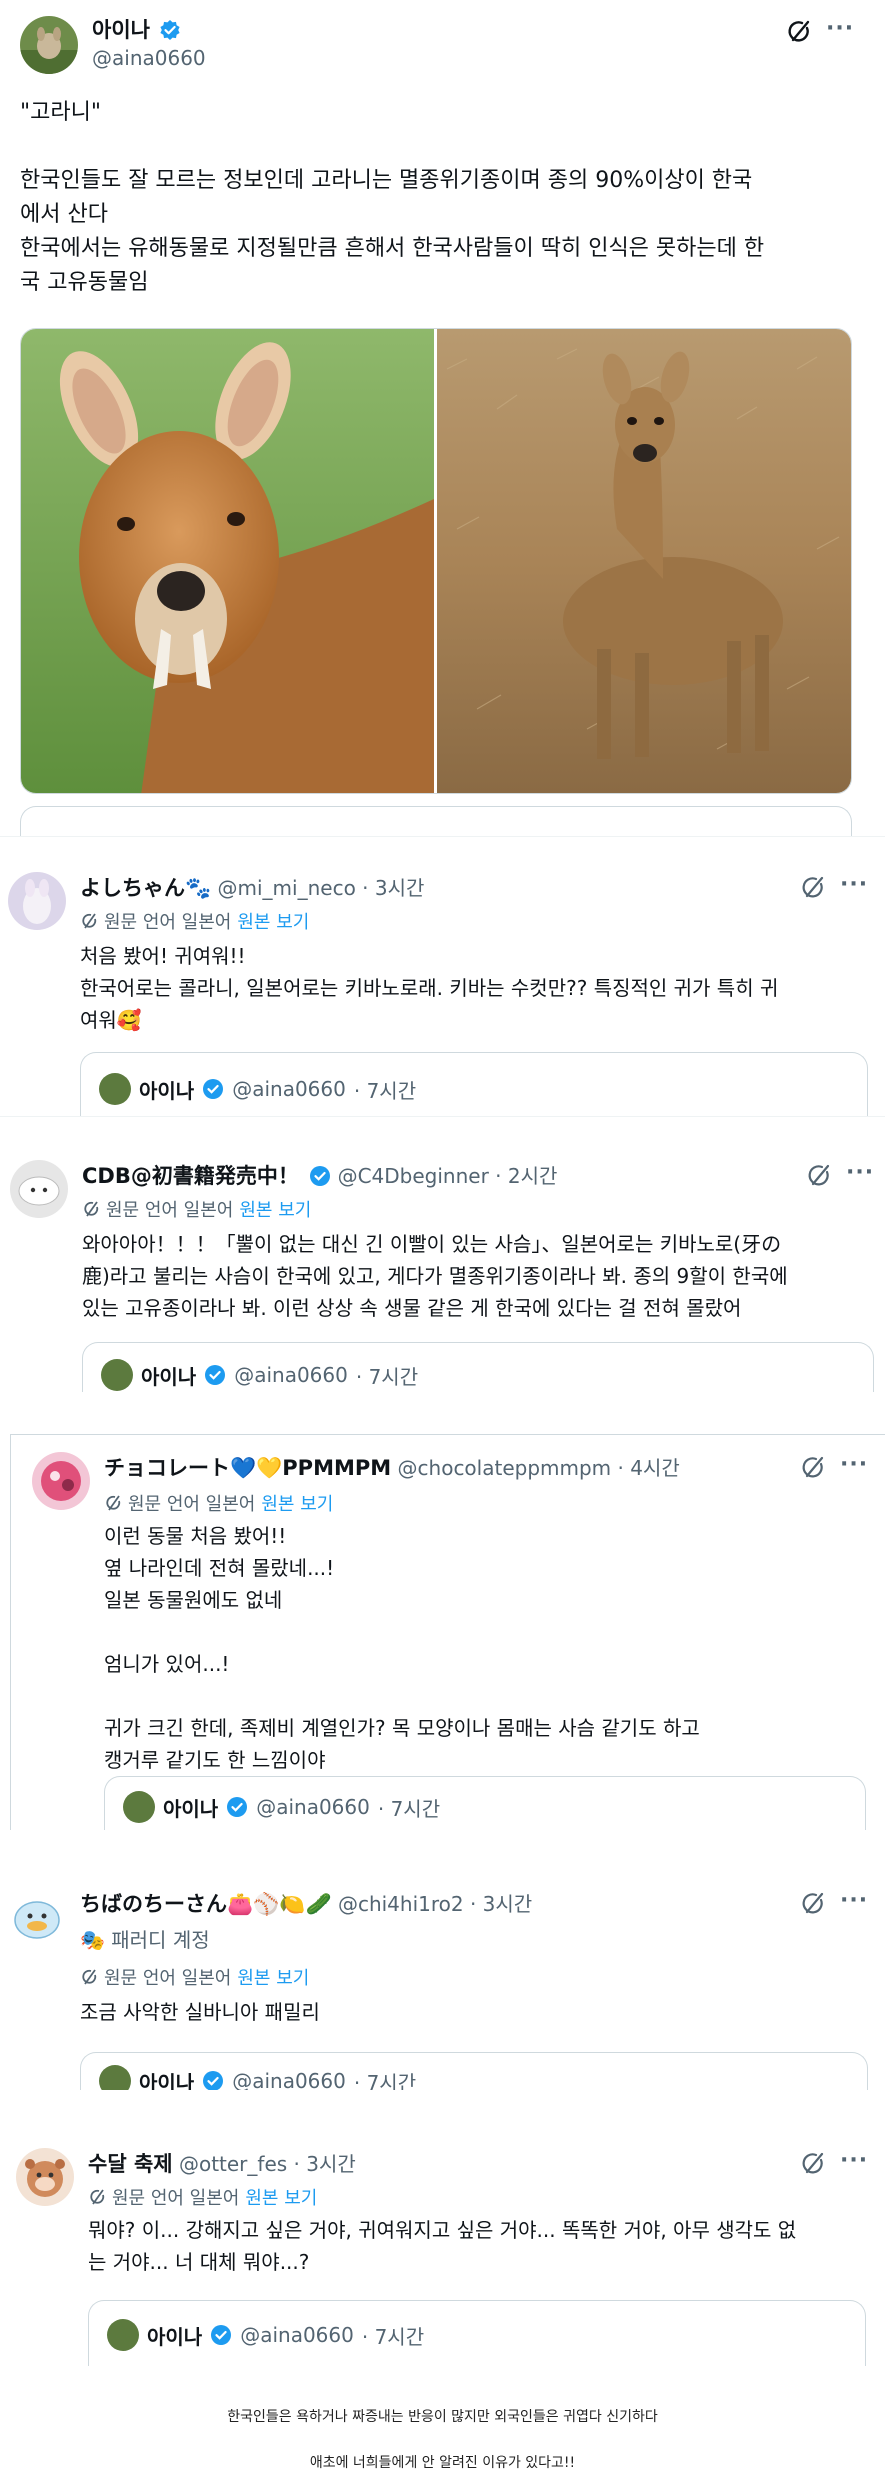 The image size is (885, 2484). Describe the element at coordinates (649, 1468) in the screenshot. I see `reply-timestamp: · 4시간` at that location.